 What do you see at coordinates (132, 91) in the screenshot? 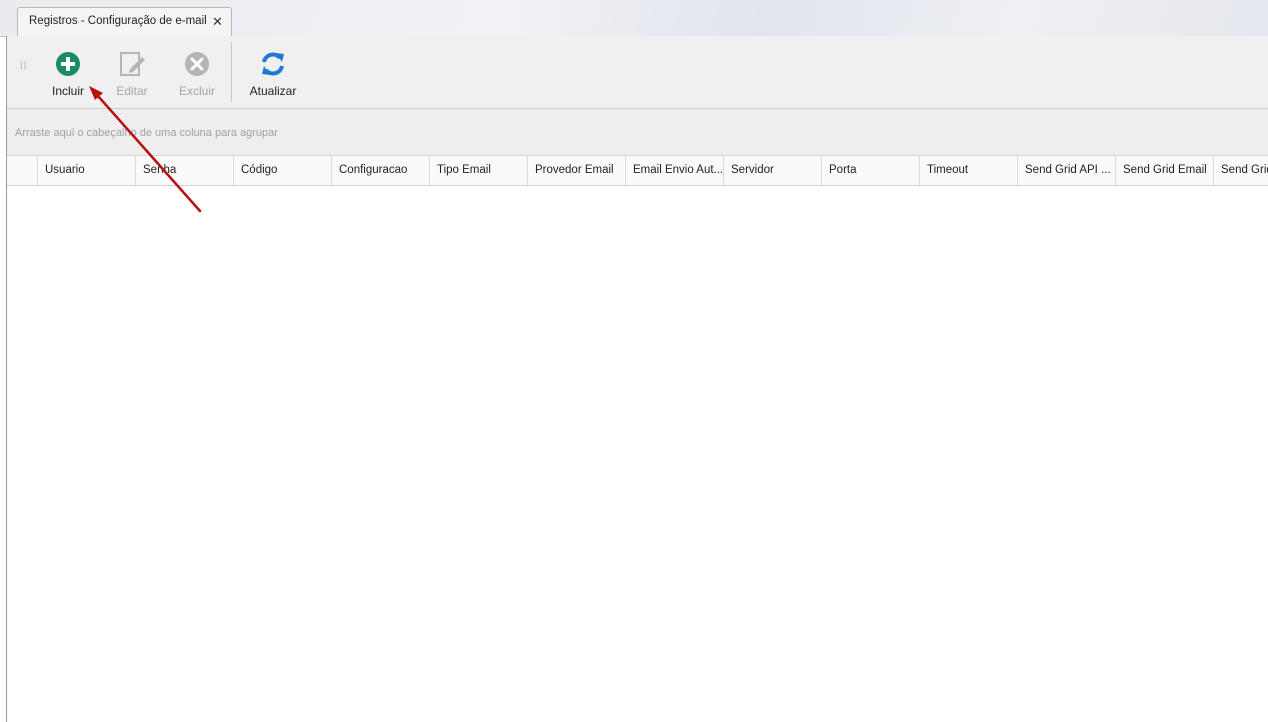
I see `editar-label: Editar` at bounding box center [132, 91].